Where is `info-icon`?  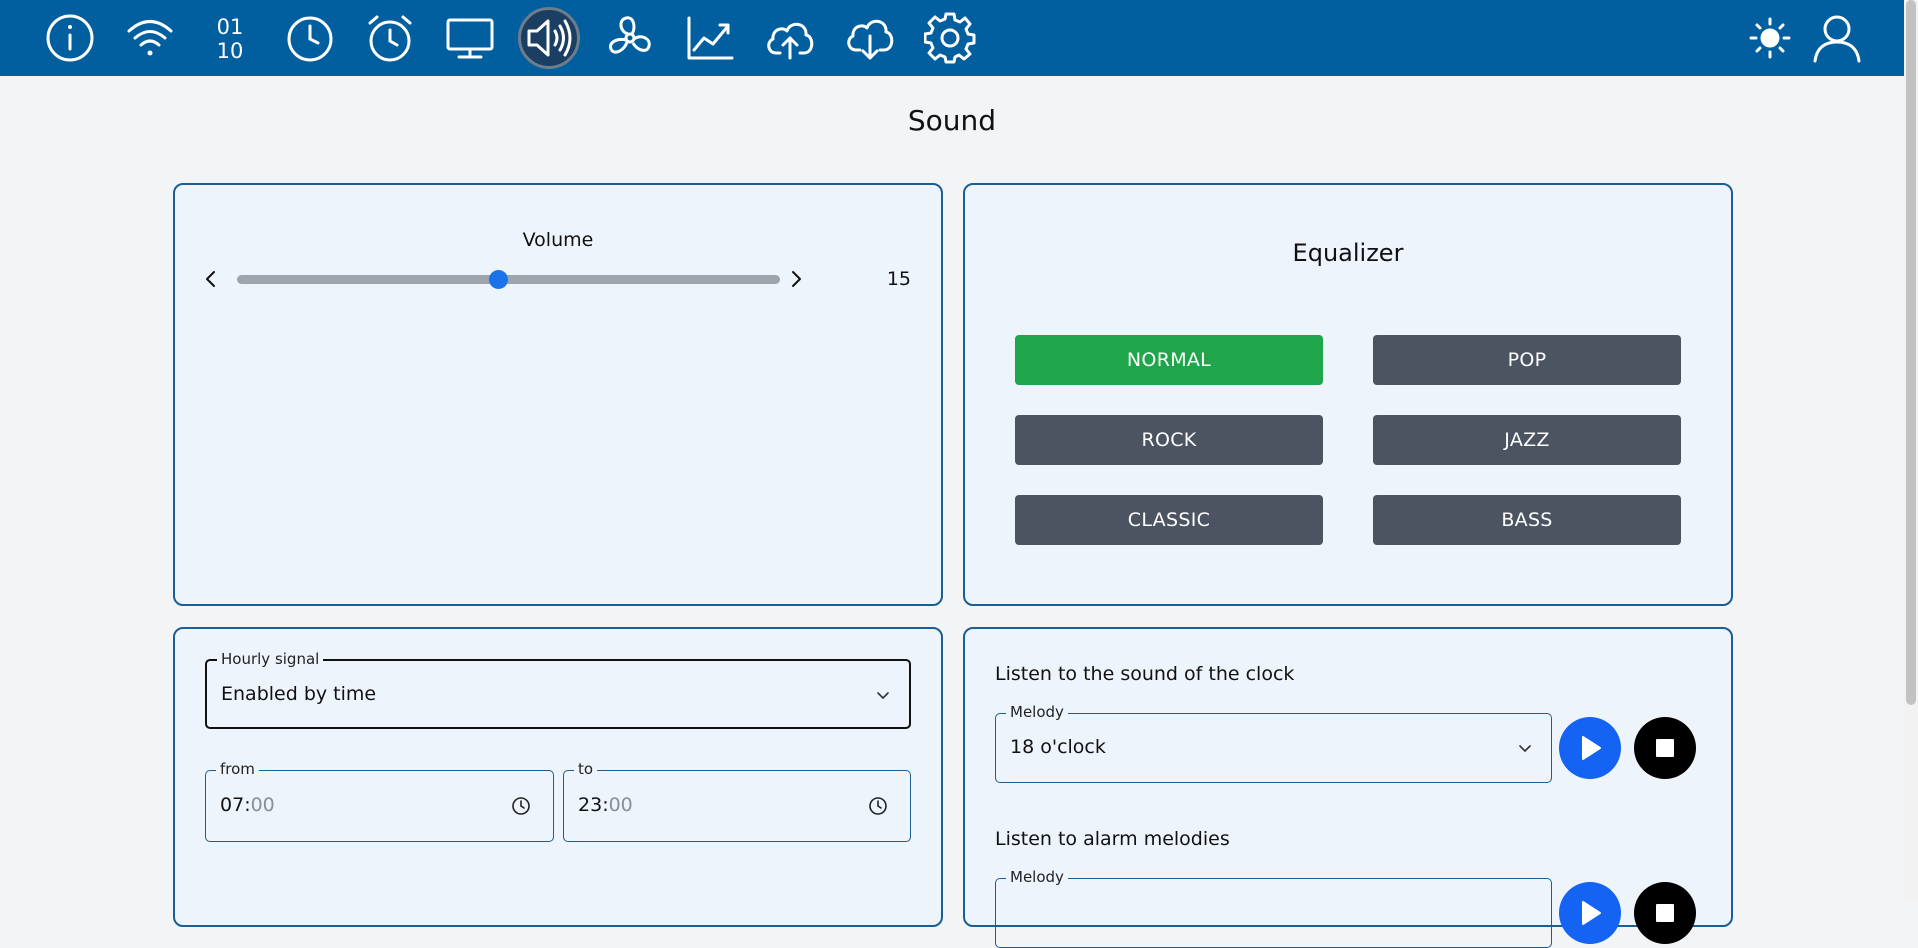
info-icon is located at coordinates (70, 38).